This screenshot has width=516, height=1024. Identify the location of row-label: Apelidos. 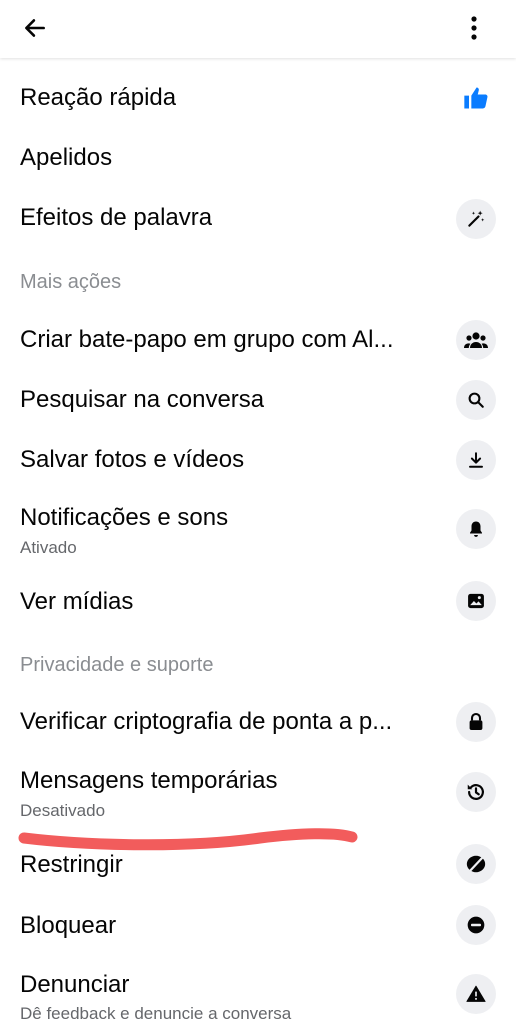
(66, 157).